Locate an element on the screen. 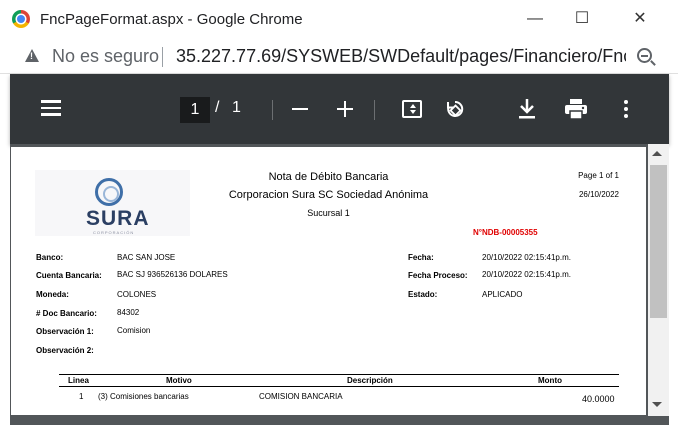 This screenshot has height=425, width=678. minimize-button: — is located at coordinates (535, 19).